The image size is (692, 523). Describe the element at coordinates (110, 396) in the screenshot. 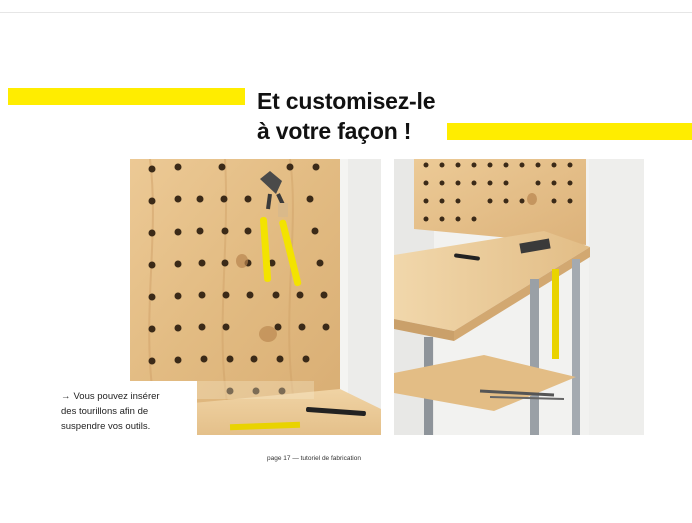

I see `caption-line-1: → Vous pouvez insérer` at that location.